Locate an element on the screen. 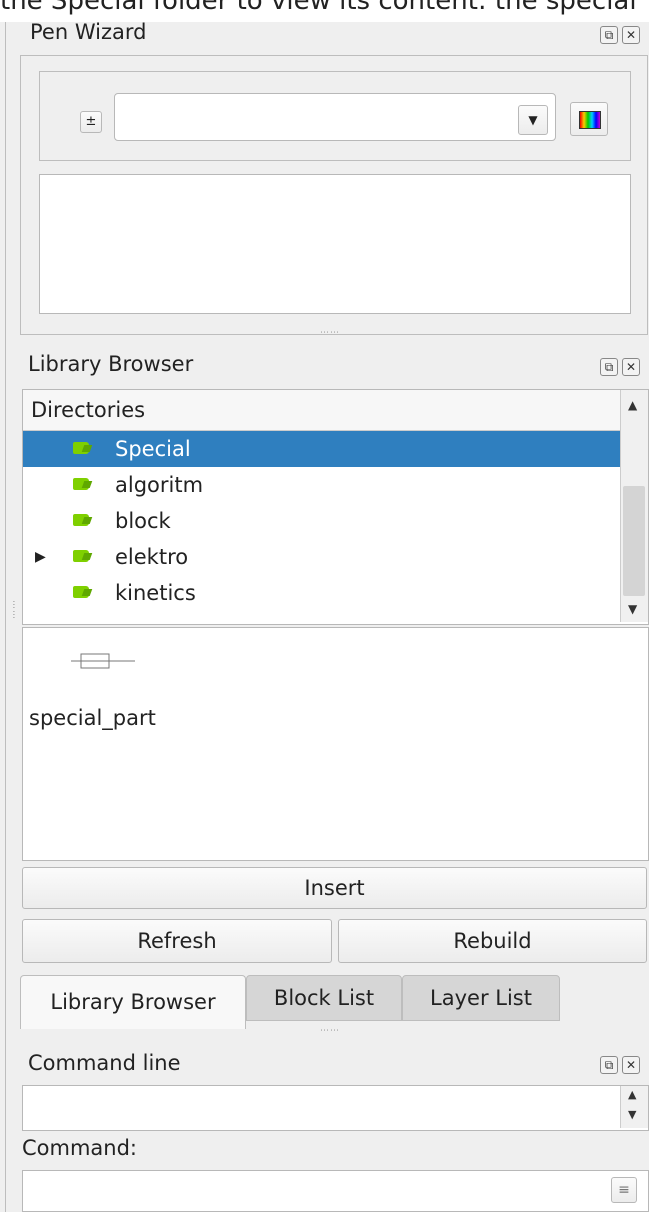 The image size is (649, 1212). pen-preview-area is located at coordinates (335, 244).